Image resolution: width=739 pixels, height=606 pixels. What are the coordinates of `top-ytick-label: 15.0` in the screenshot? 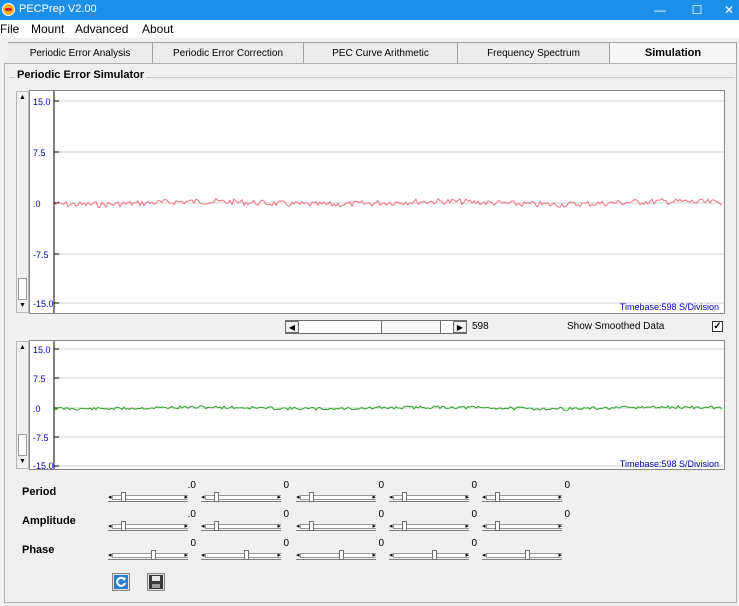 It's located at (42, 102).